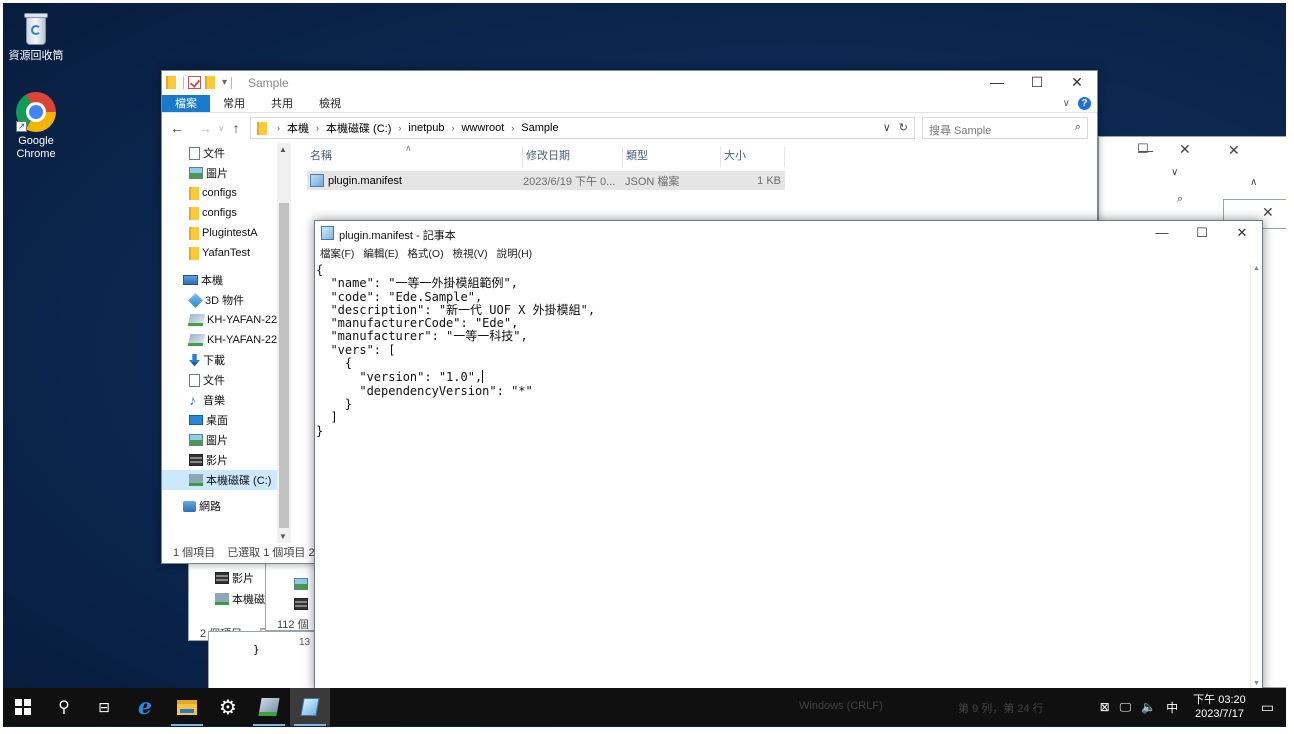  I want to click on breadcrumb-wwwroot: wwwroot, so click(482, 128).